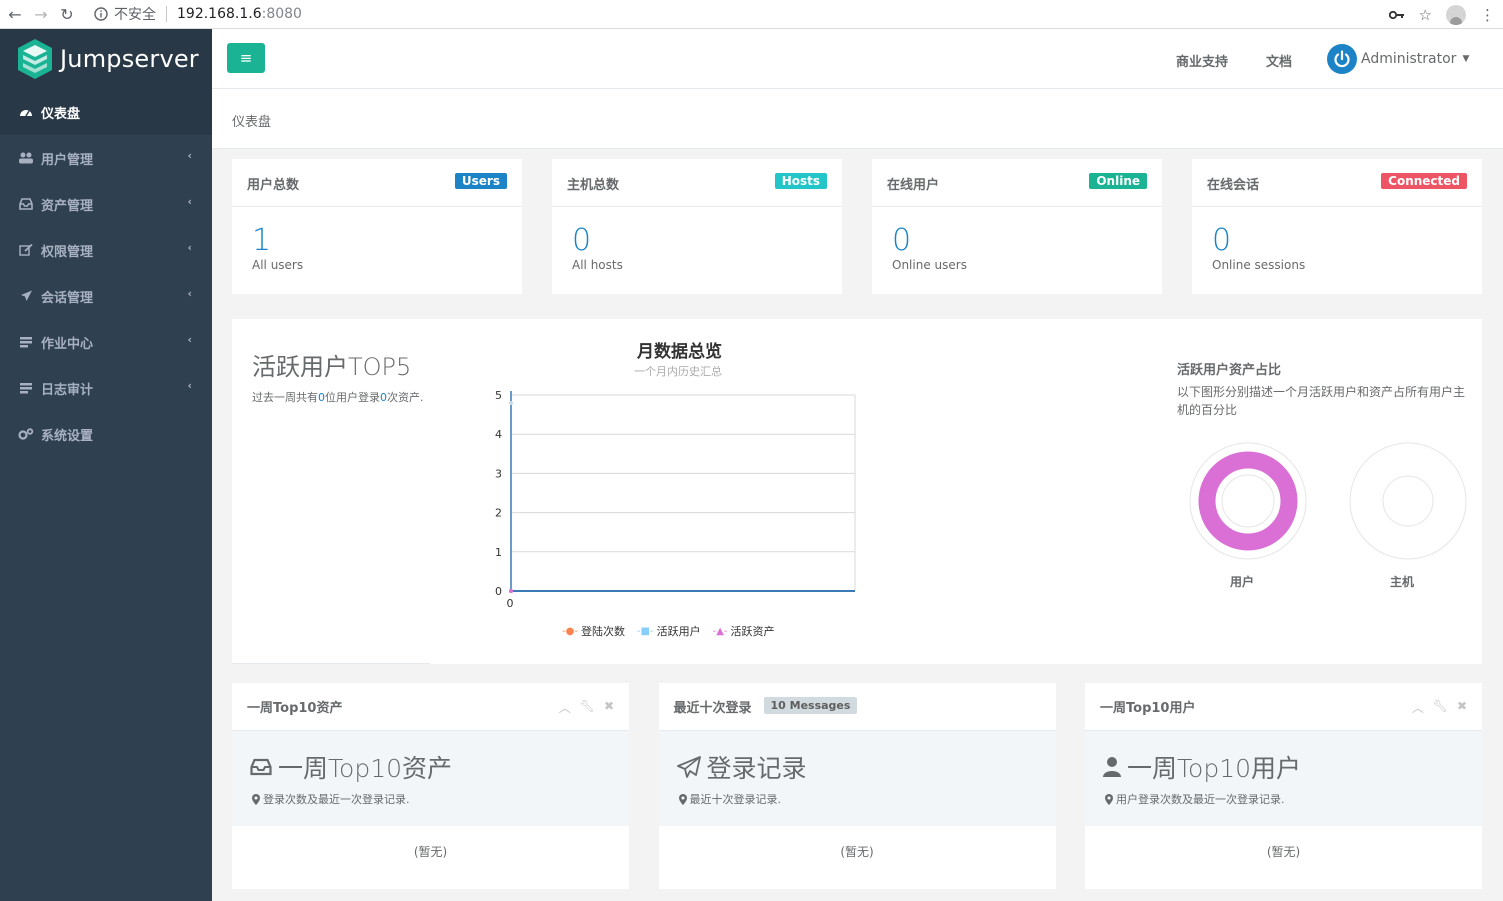 The image size is (1503, 901). I want to click on sidebar-item-1: 用户管理 ‹, so click(106, 158).